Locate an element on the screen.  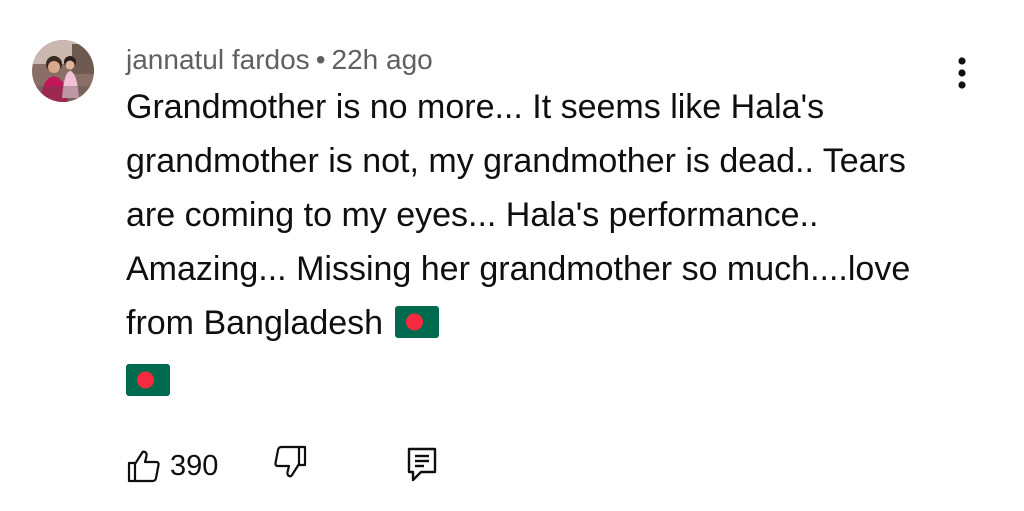
avatar-photo-icon is located at coordinates (63, 71).